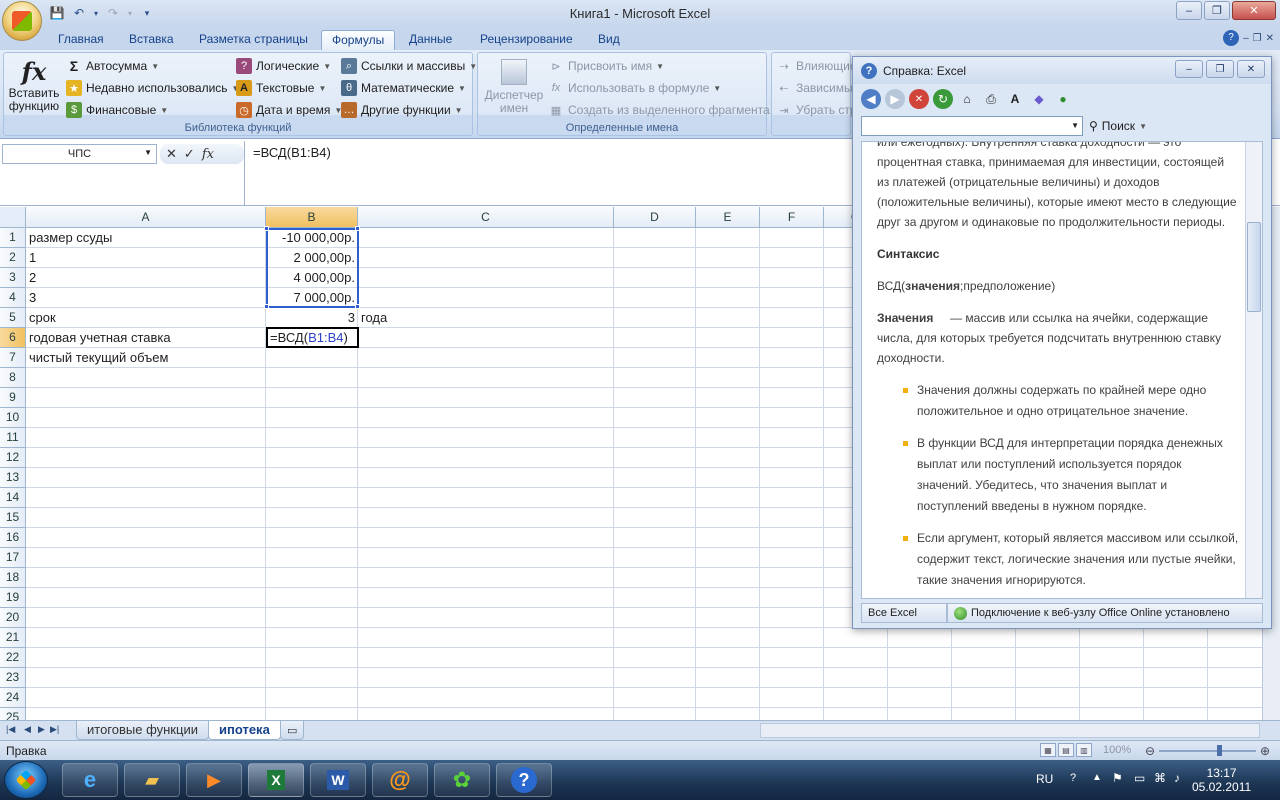 This screenshot has width=1280, height=800. I want to click on row-header-13: 13, so click(13, 478).